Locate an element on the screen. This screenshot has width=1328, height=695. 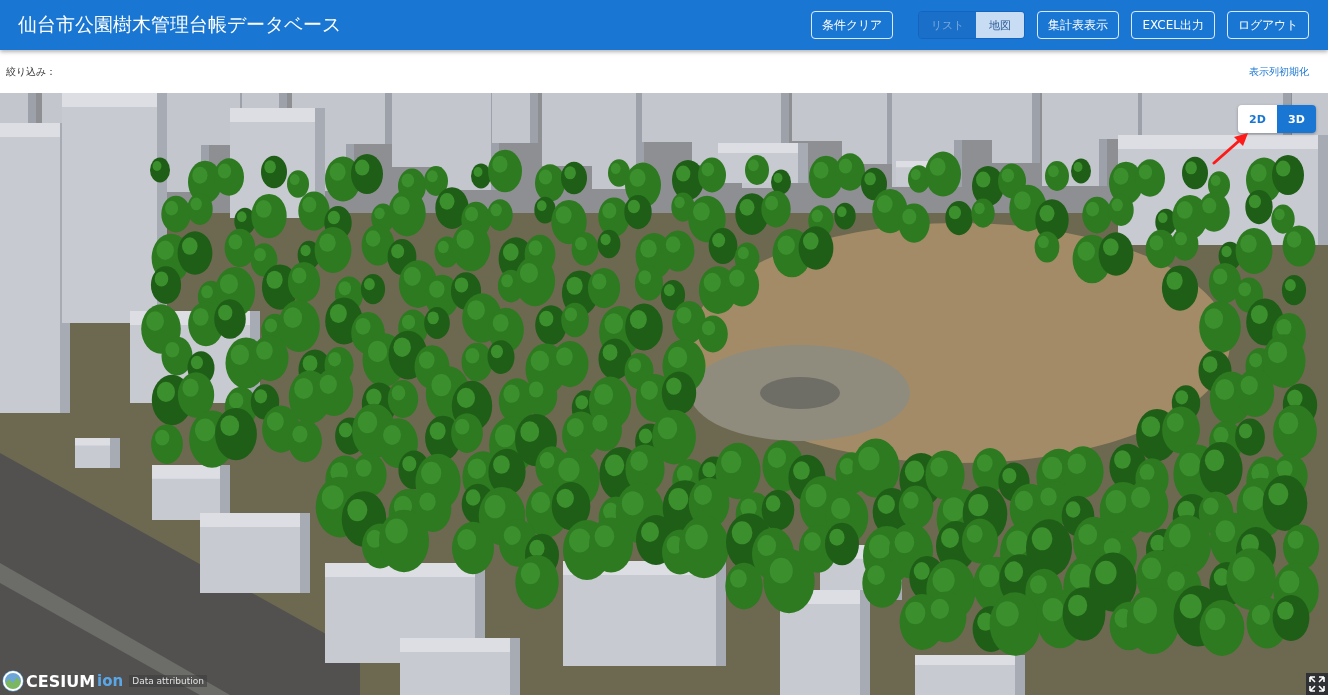
header-button: EXCEL出力 is located at coordinates (1173, 25).